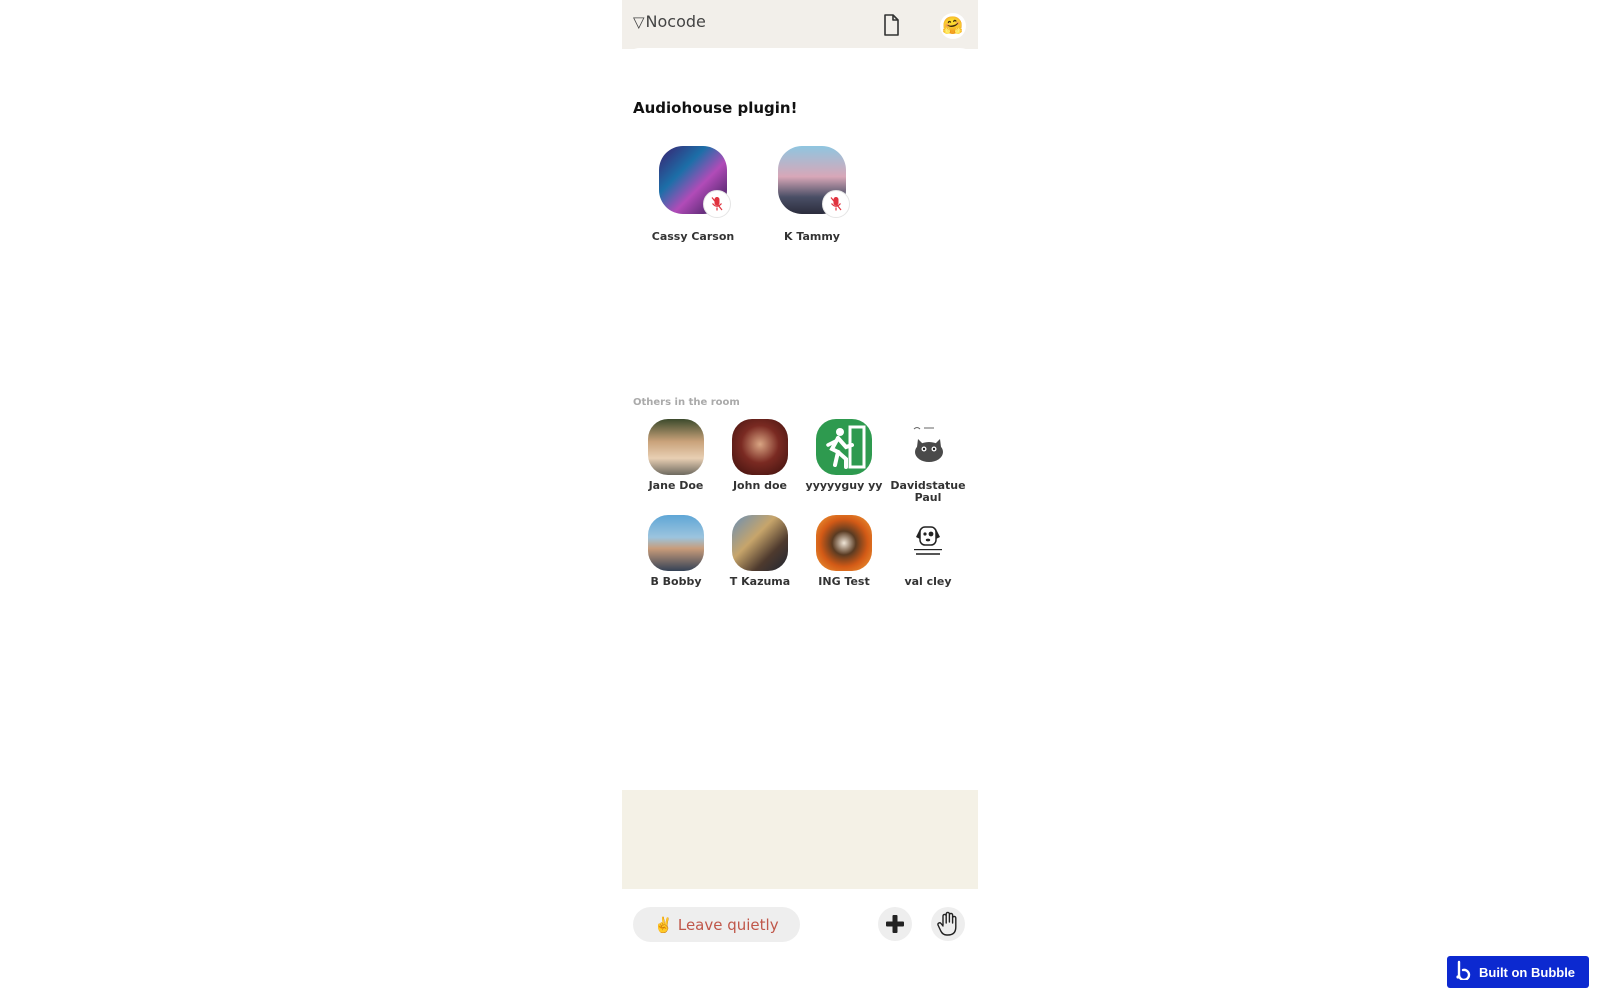 Image resolution: width=1600 pixels, height=1000 pixels. What do you see at coordinates (639, 21) in the screenshot?
I see `logo-triangle-icon: ▽` at bounding box center [639, 21].